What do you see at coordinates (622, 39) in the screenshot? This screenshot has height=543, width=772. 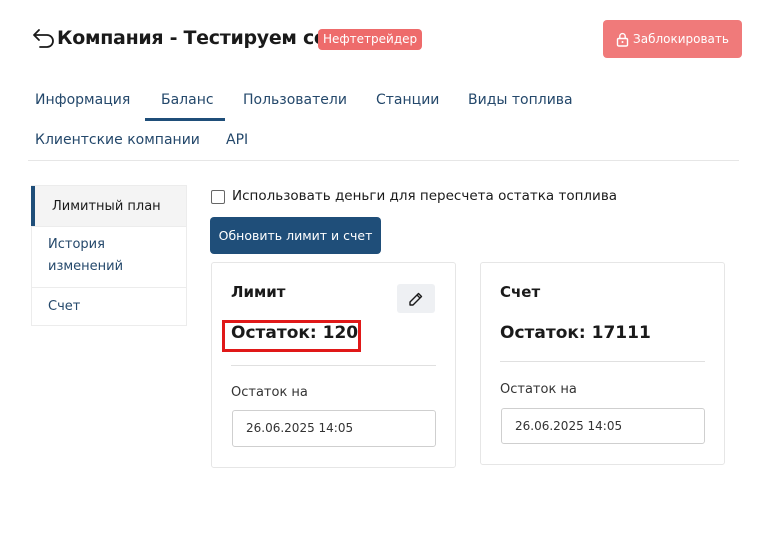 I see `lock-icon` at bounding box center [622, 39].